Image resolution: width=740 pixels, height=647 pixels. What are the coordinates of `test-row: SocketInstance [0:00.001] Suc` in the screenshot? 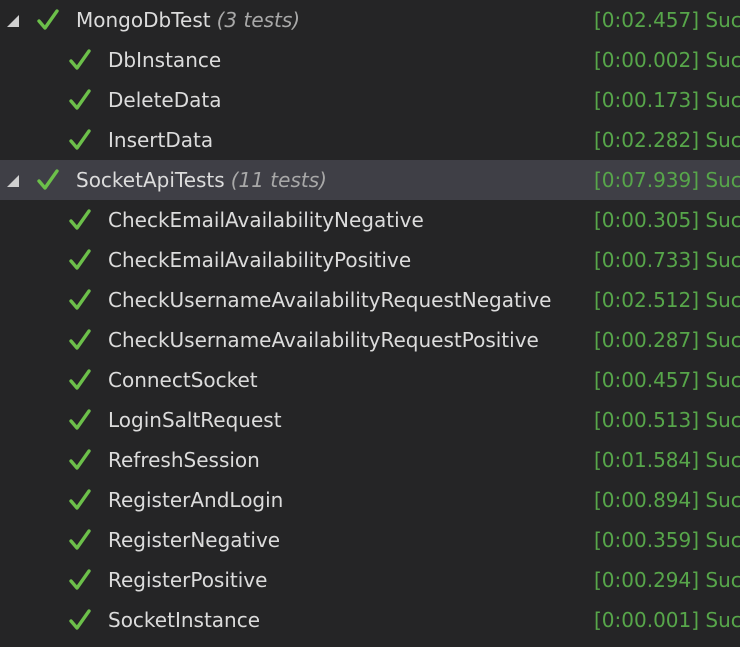 It's located at (370, 620).